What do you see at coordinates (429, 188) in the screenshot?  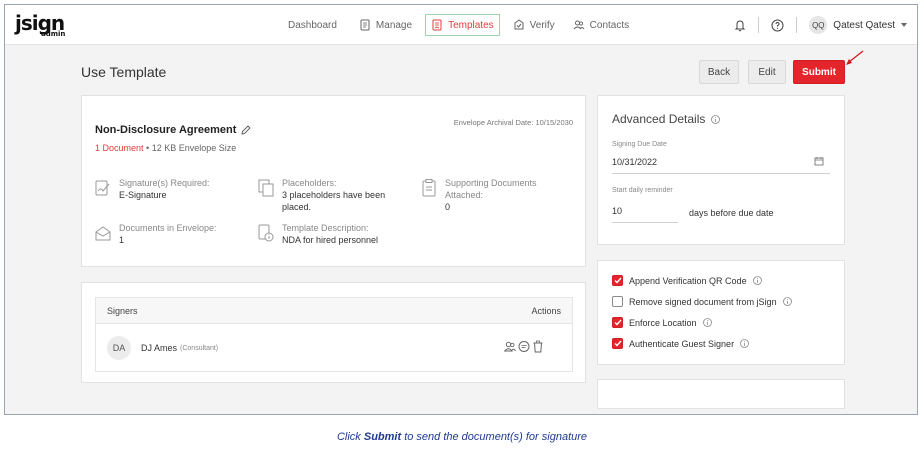 I see `clipboard-icon` at bounding box center [429, 188].